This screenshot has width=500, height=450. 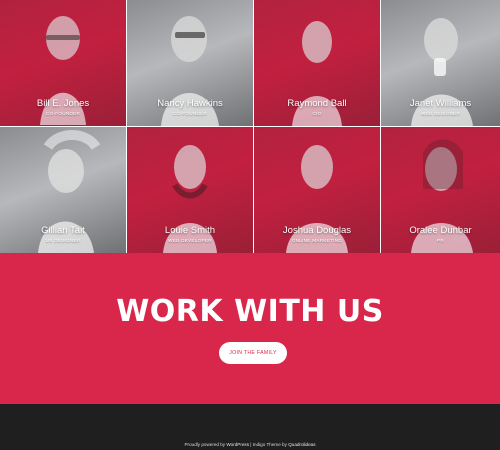 I want to click on join-the-family-button: JOIN THE FAMILY, so click(x=253, y=353).